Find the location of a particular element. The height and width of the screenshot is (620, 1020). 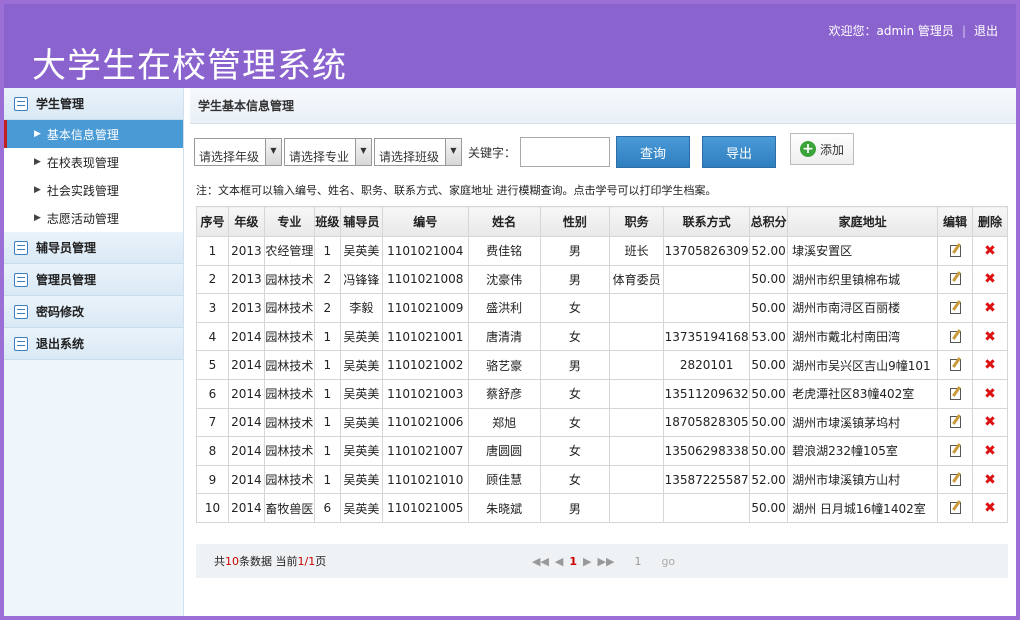

table-cell: 1101021002 is located at coordinates (425, 365).